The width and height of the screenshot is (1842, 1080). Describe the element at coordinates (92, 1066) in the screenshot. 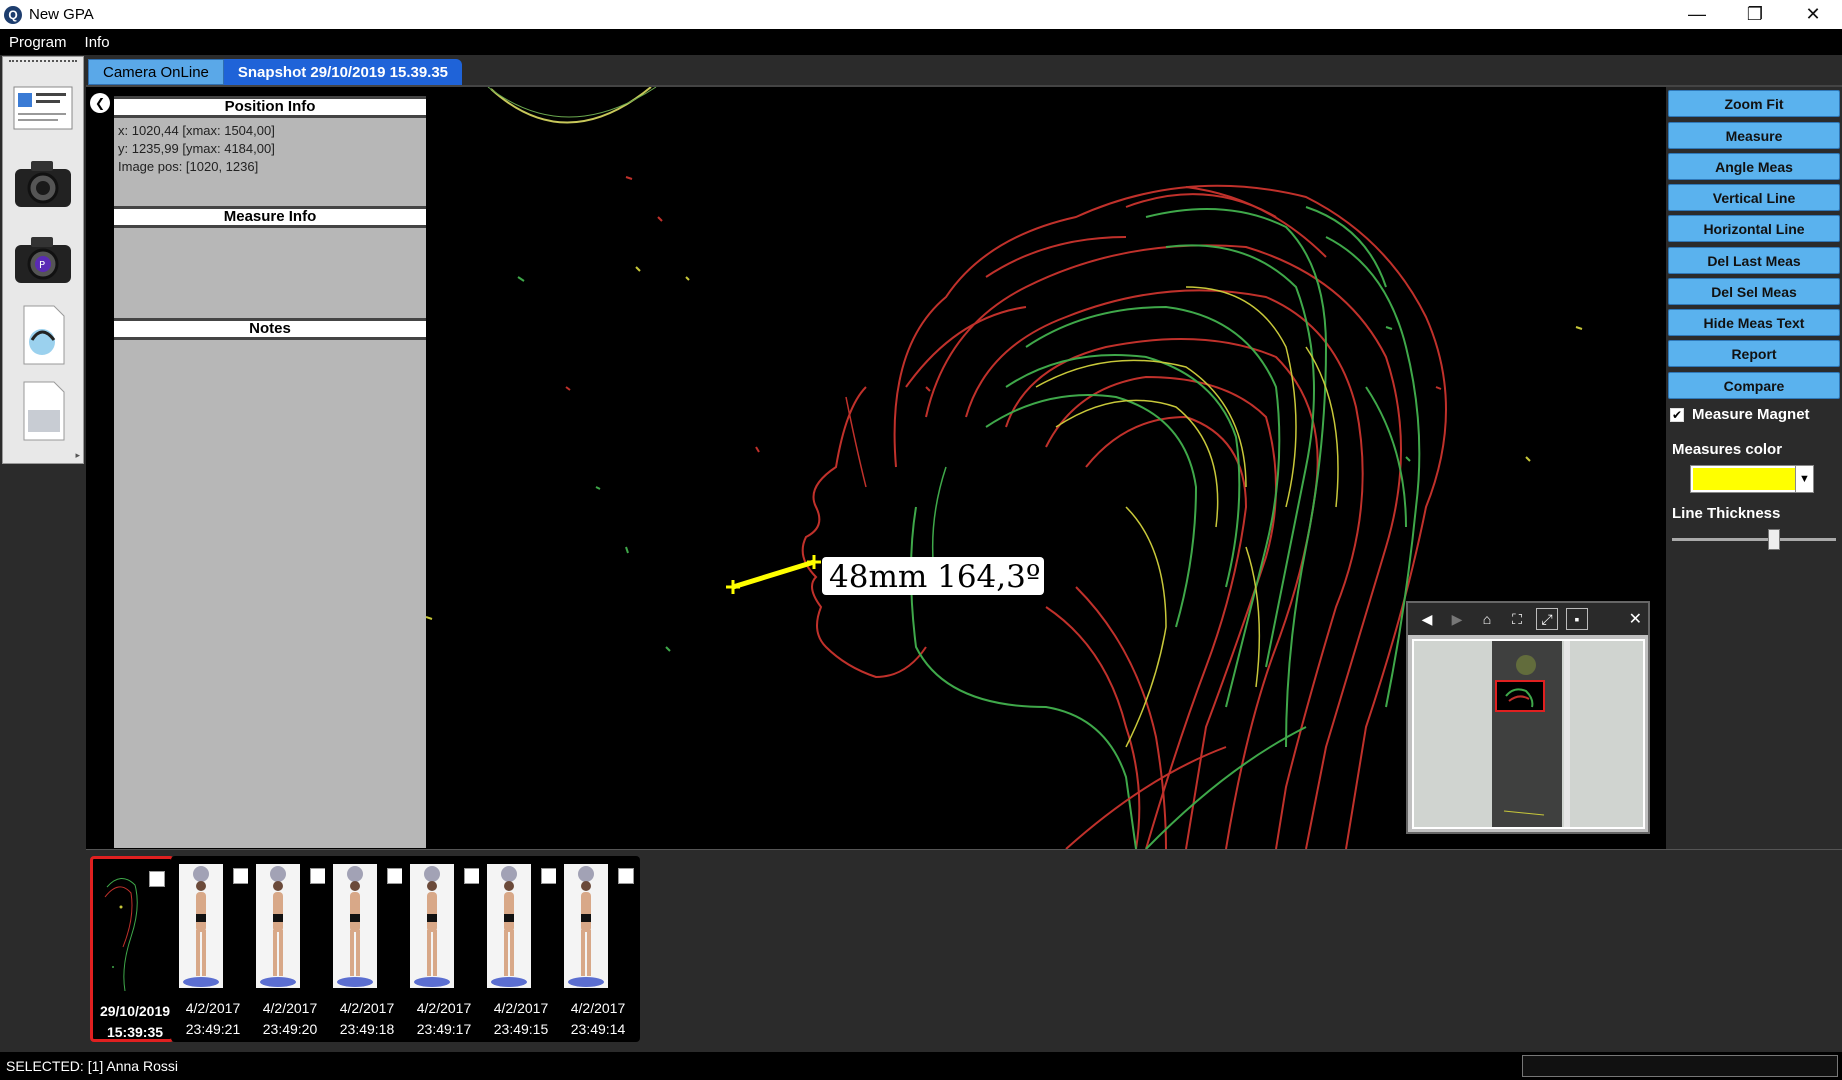

I see `status-text: SELECTED: [1] Anna Rossi` at that location.